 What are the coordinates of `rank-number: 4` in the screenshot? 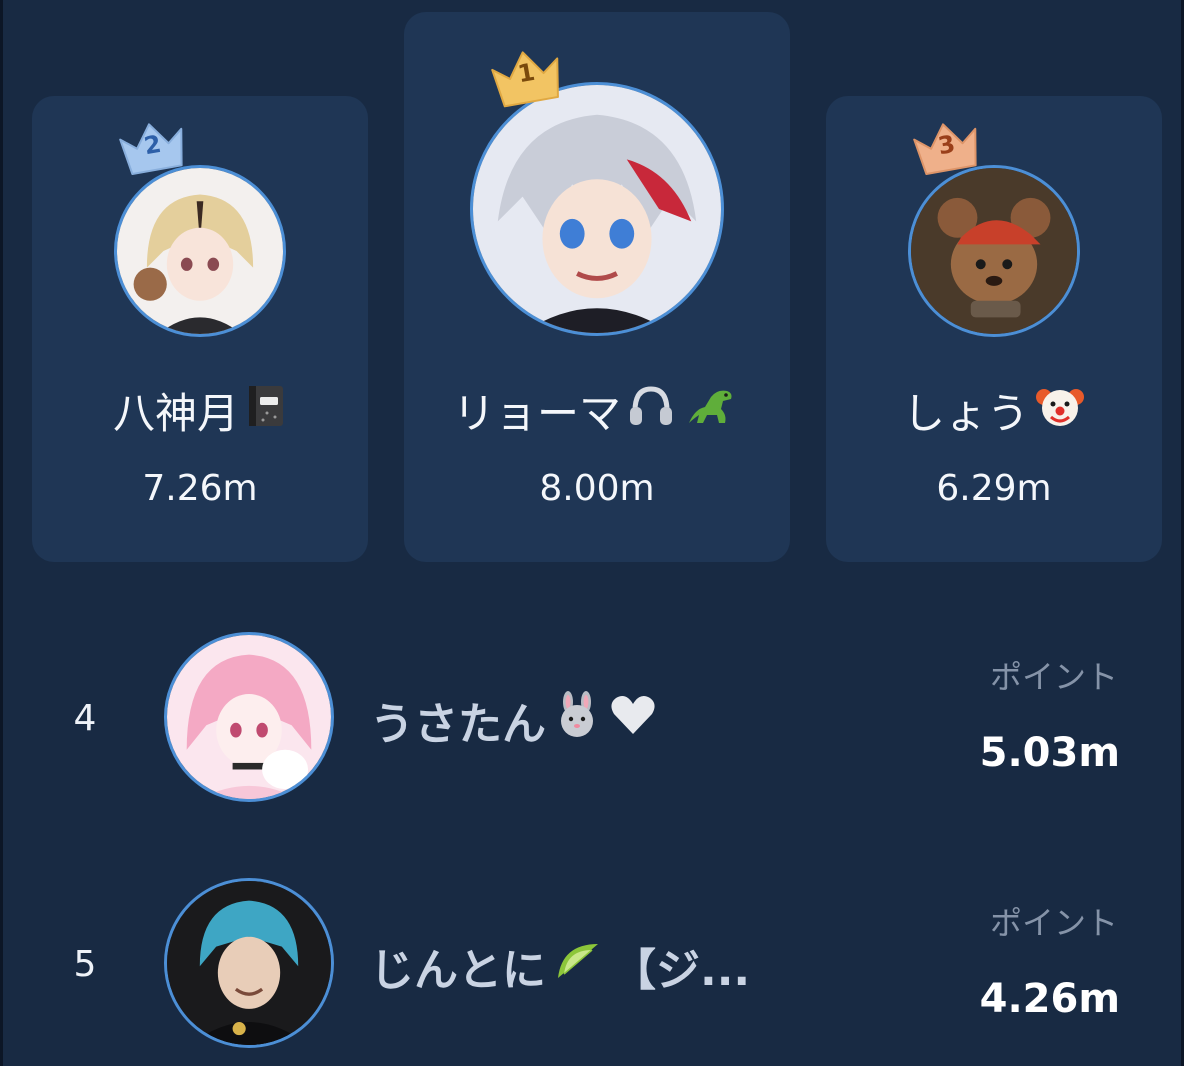 It's located at (85, 718).